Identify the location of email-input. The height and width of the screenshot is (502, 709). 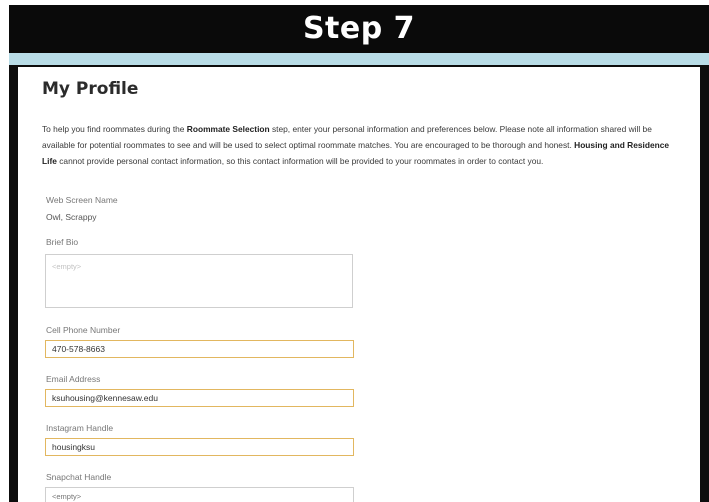
(199, 398).